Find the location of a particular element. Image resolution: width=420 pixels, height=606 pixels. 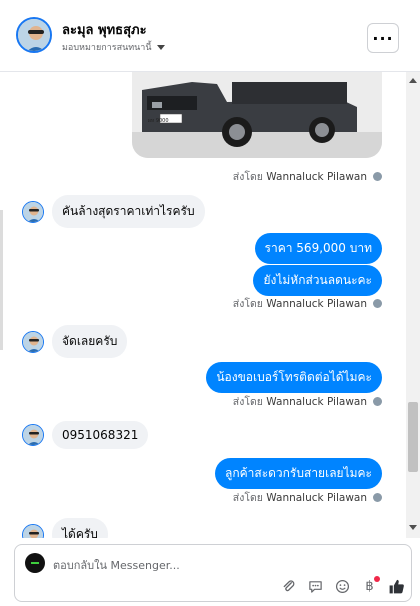

message-bubble-incoming: จัดเลยครับ is located at coordinates (90, 341).